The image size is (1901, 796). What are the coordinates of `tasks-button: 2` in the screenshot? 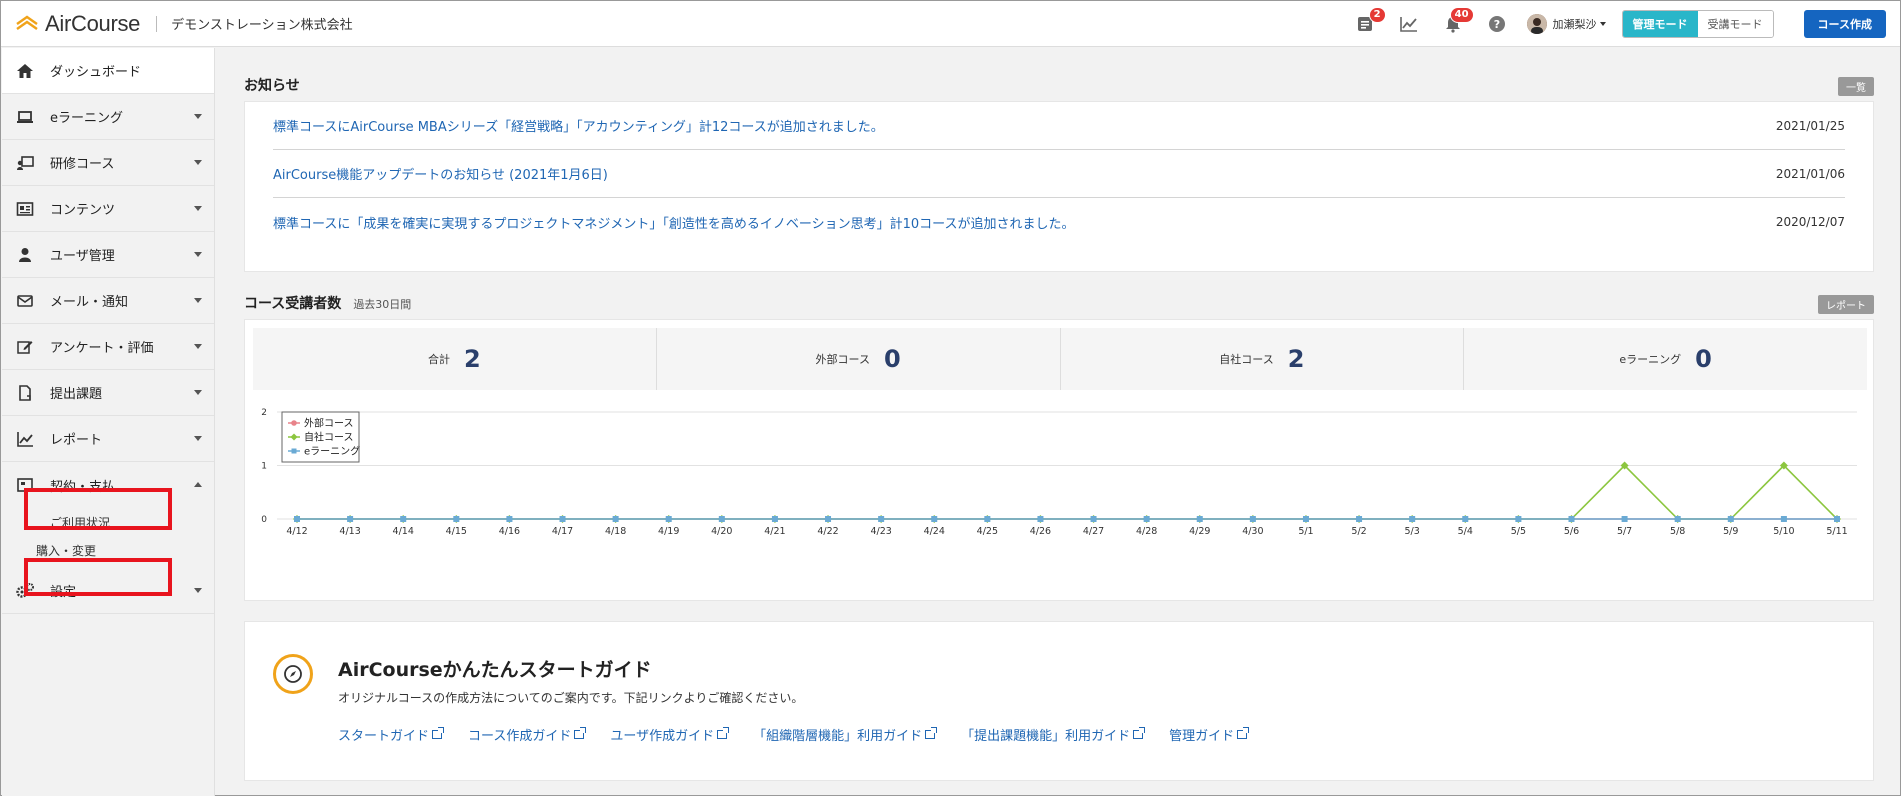 It's located at (1369, 22).